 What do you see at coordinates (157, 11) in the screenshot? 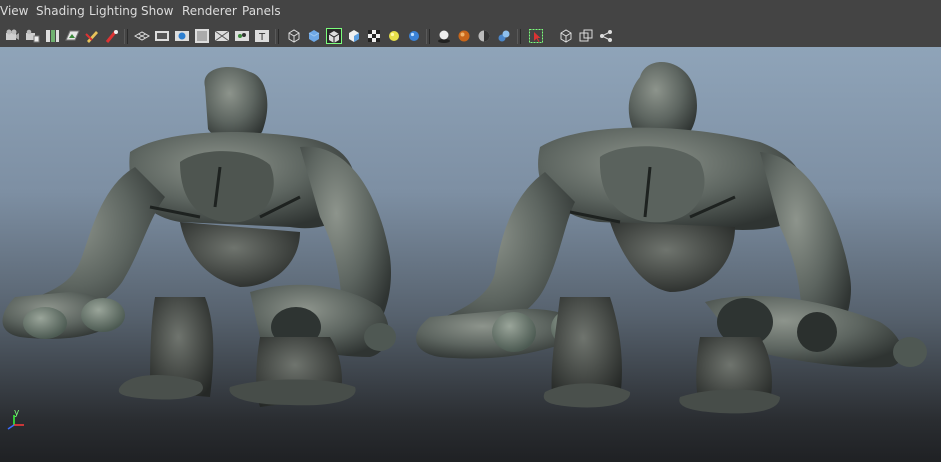
I see `menu-show: Show` at bounding box center [157, 11].